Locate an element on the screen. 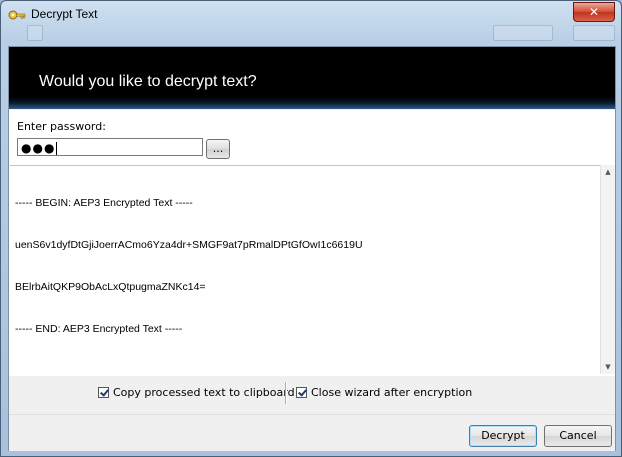  options-divider is located at coordinates (286, 393).